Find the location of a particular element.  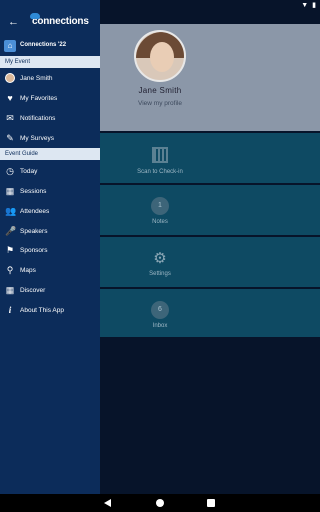

map-pin-icon: ⚲ is located at coordinates (10, 270).